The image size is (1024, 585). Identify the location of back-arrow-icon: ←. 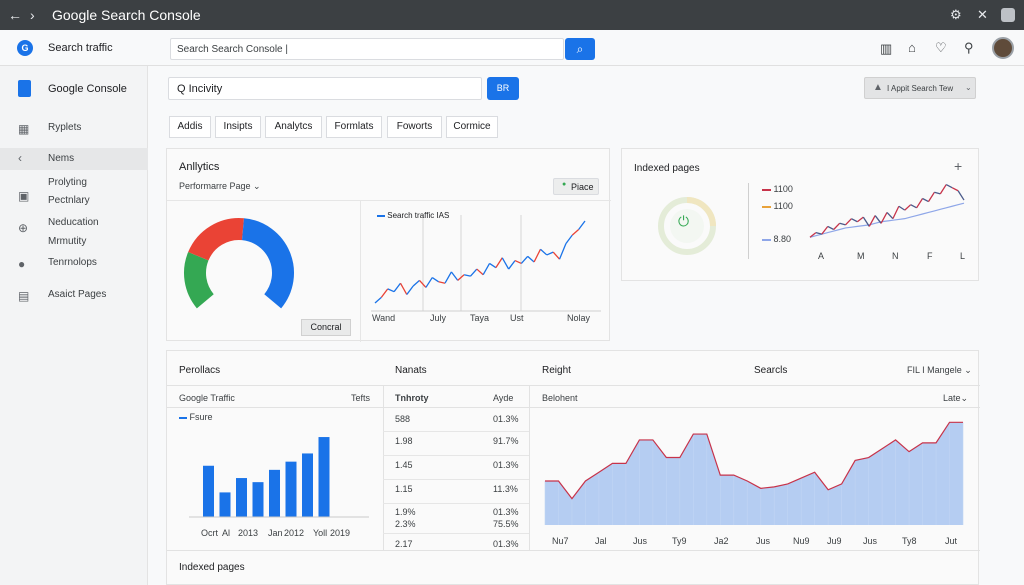
(15, 15).